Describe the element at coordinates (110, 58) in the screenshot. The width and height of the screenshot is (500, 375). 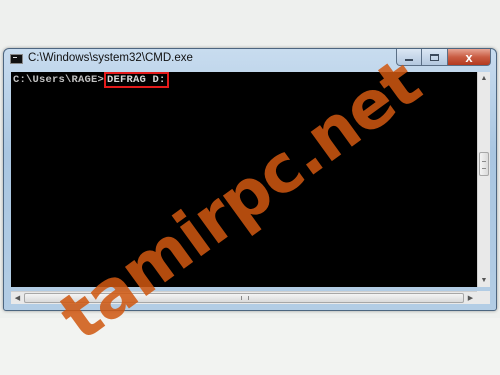
I see `window-title: C:\Windows\system32\CMD.exe` at that location.